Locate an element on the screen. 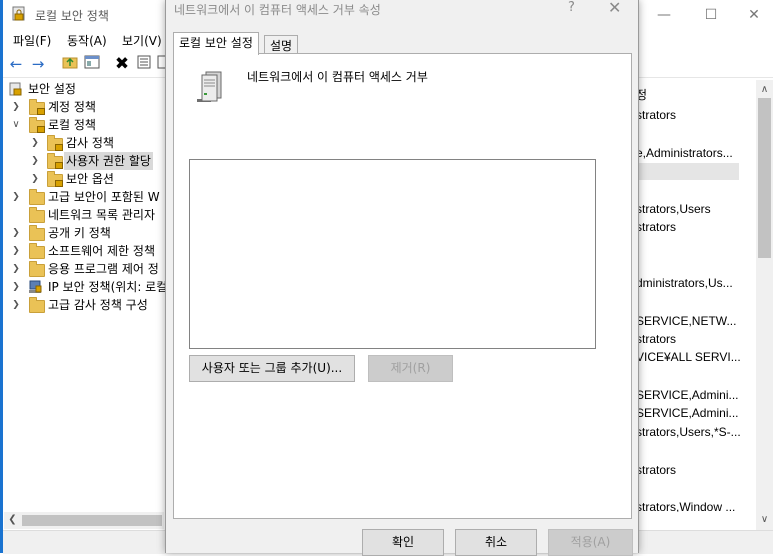  dialog-title: 네트워크에서 이 컴퓨터 액세스 거부 속성 is located at coordinates (277, 10).